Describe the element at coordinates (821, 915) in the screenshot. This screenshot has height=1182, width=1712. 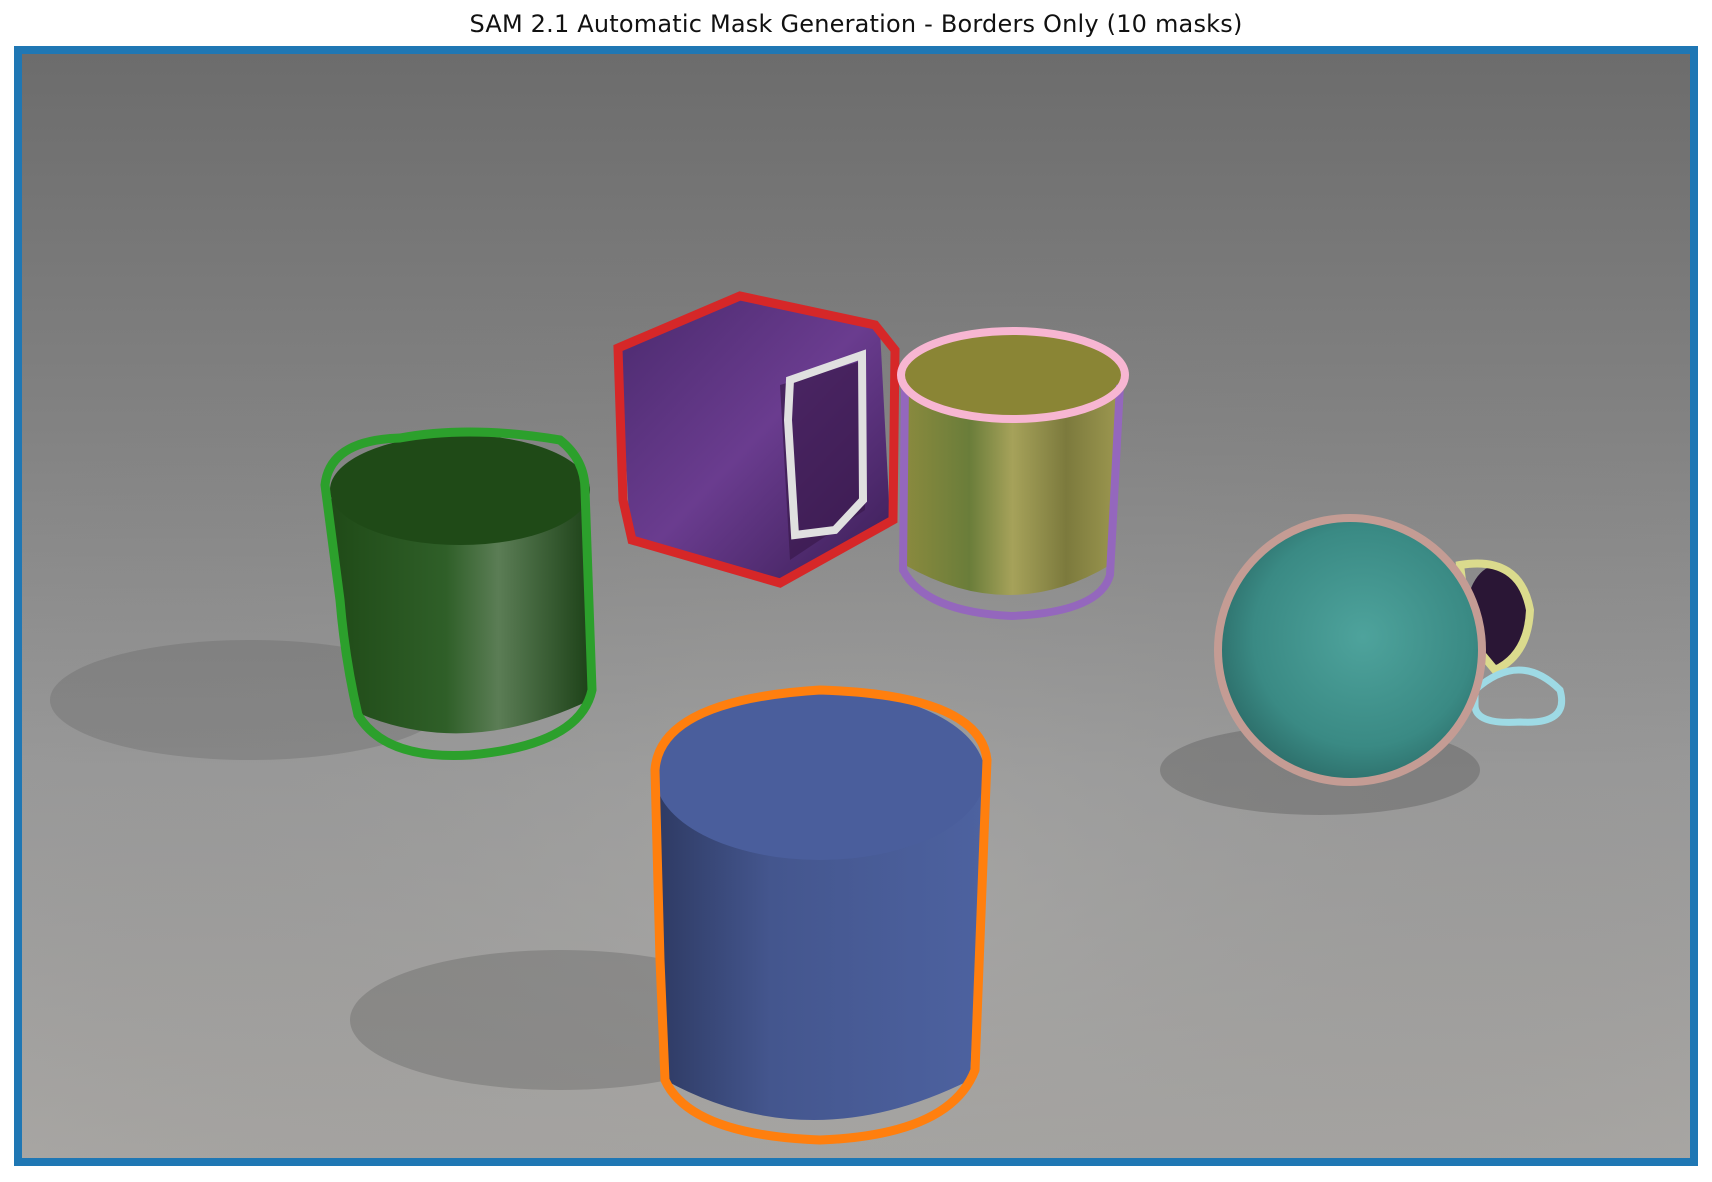
I see `blue-cylinder` at that location.